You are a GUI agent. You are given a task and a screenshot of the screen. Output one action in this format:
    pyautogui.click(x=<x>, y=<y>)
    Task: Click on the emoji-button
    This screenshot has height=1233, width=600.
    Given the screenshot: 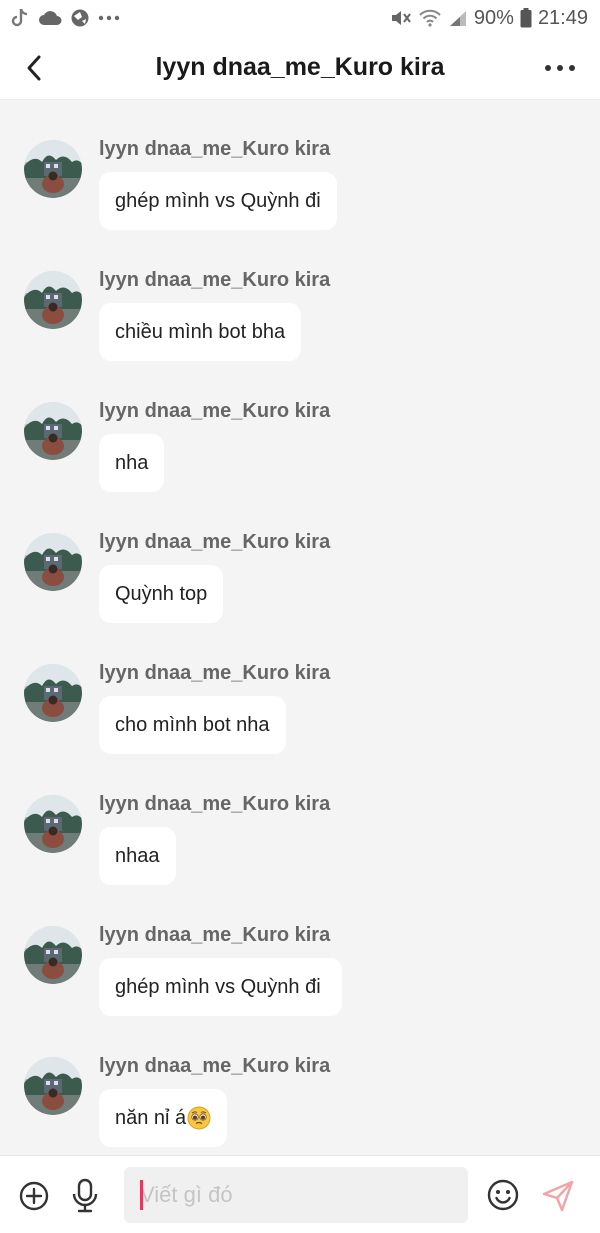 What is the action you would take?
    pyautogui.click(x=503, y=1195)
    